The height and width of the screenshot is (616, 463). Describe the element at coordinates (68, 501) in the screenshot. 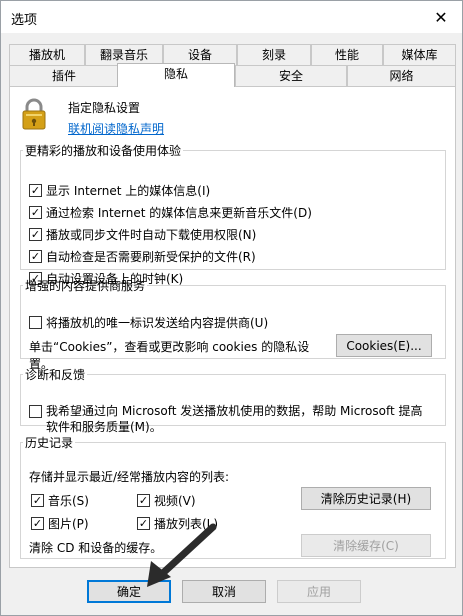

I see `checkbox-label: 音乐(S)` at that location.